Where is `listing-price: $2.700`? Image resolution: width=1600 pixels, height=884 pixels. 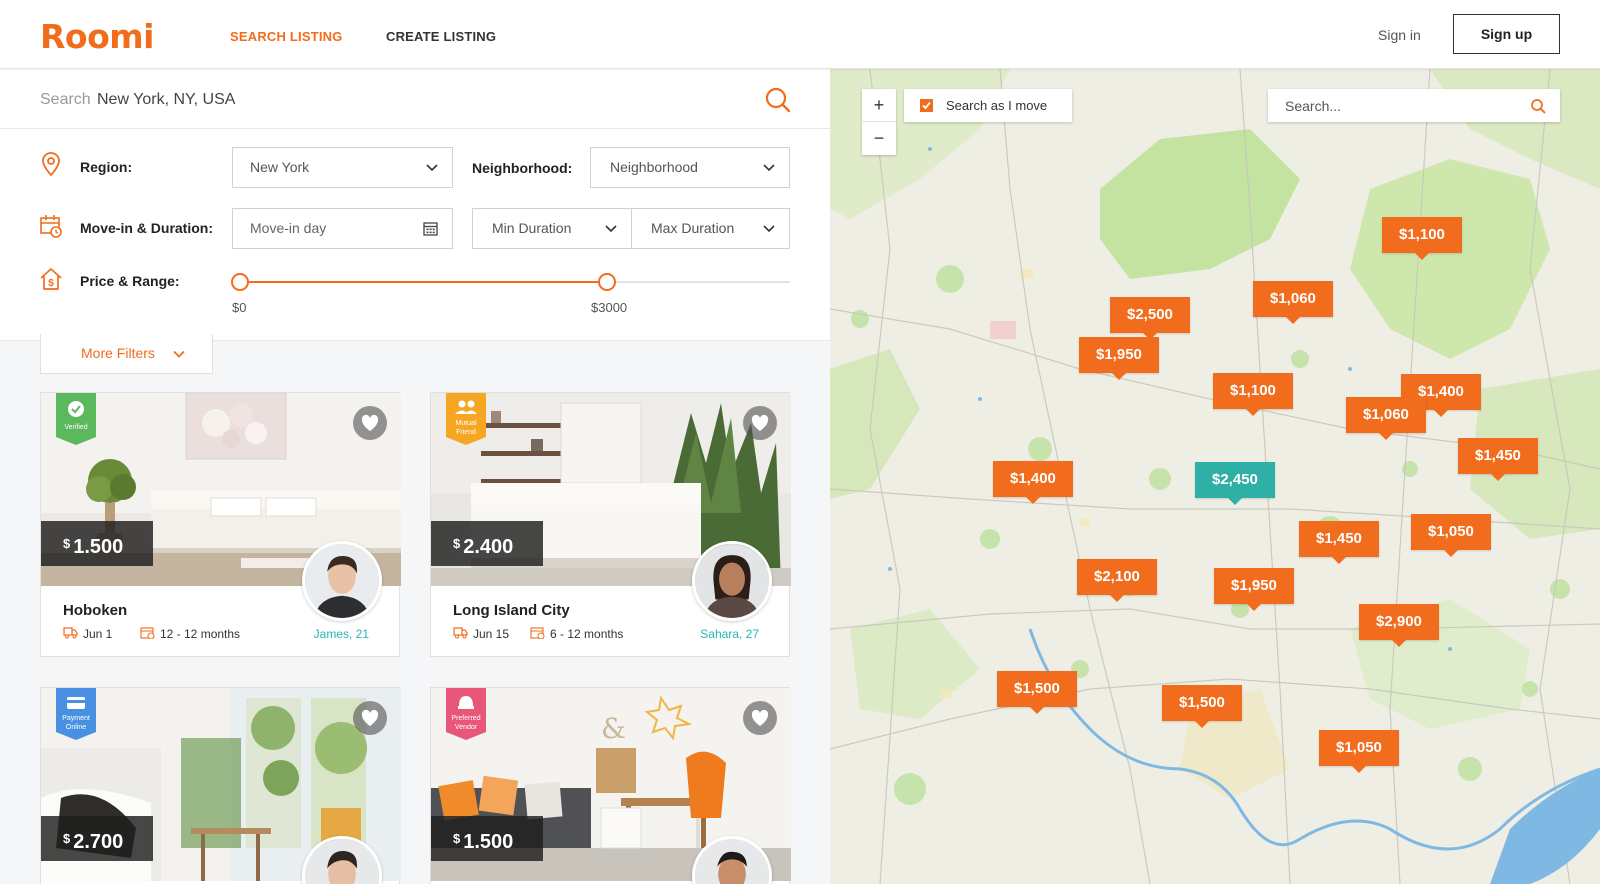 listing-price: $2.700 is located at coordinates (97, 838).